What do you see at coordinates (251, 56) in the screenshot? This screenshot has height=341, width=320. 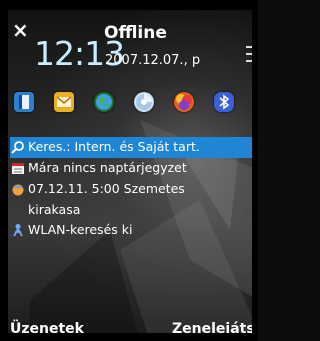 I see `menu-lines-icon` at bounding box center [251, 56].